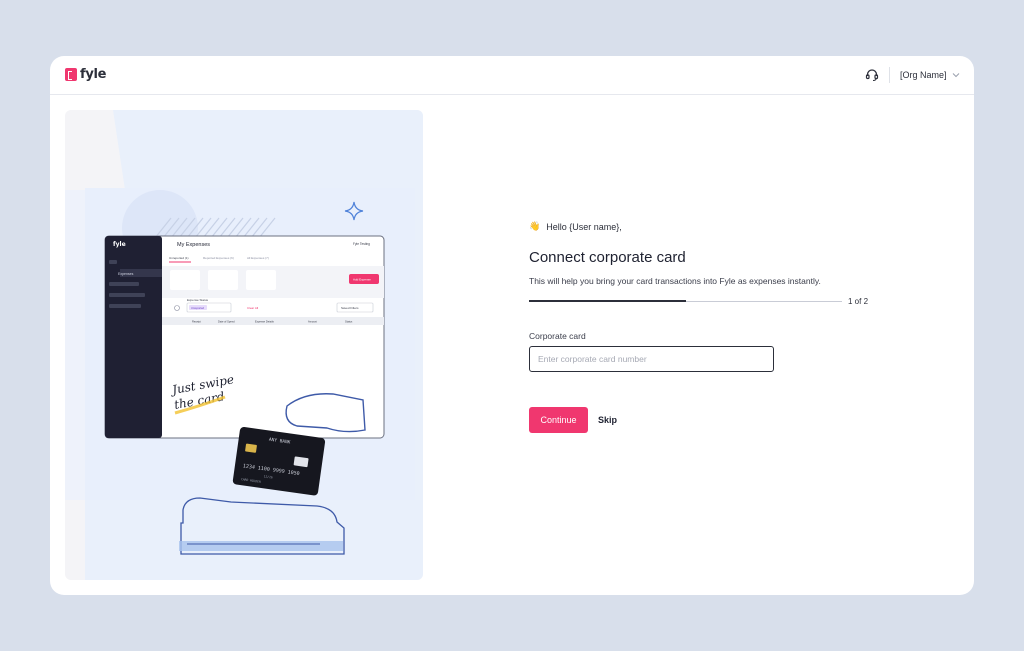  I want to click on logo-text: fyle, so click(93, 74).